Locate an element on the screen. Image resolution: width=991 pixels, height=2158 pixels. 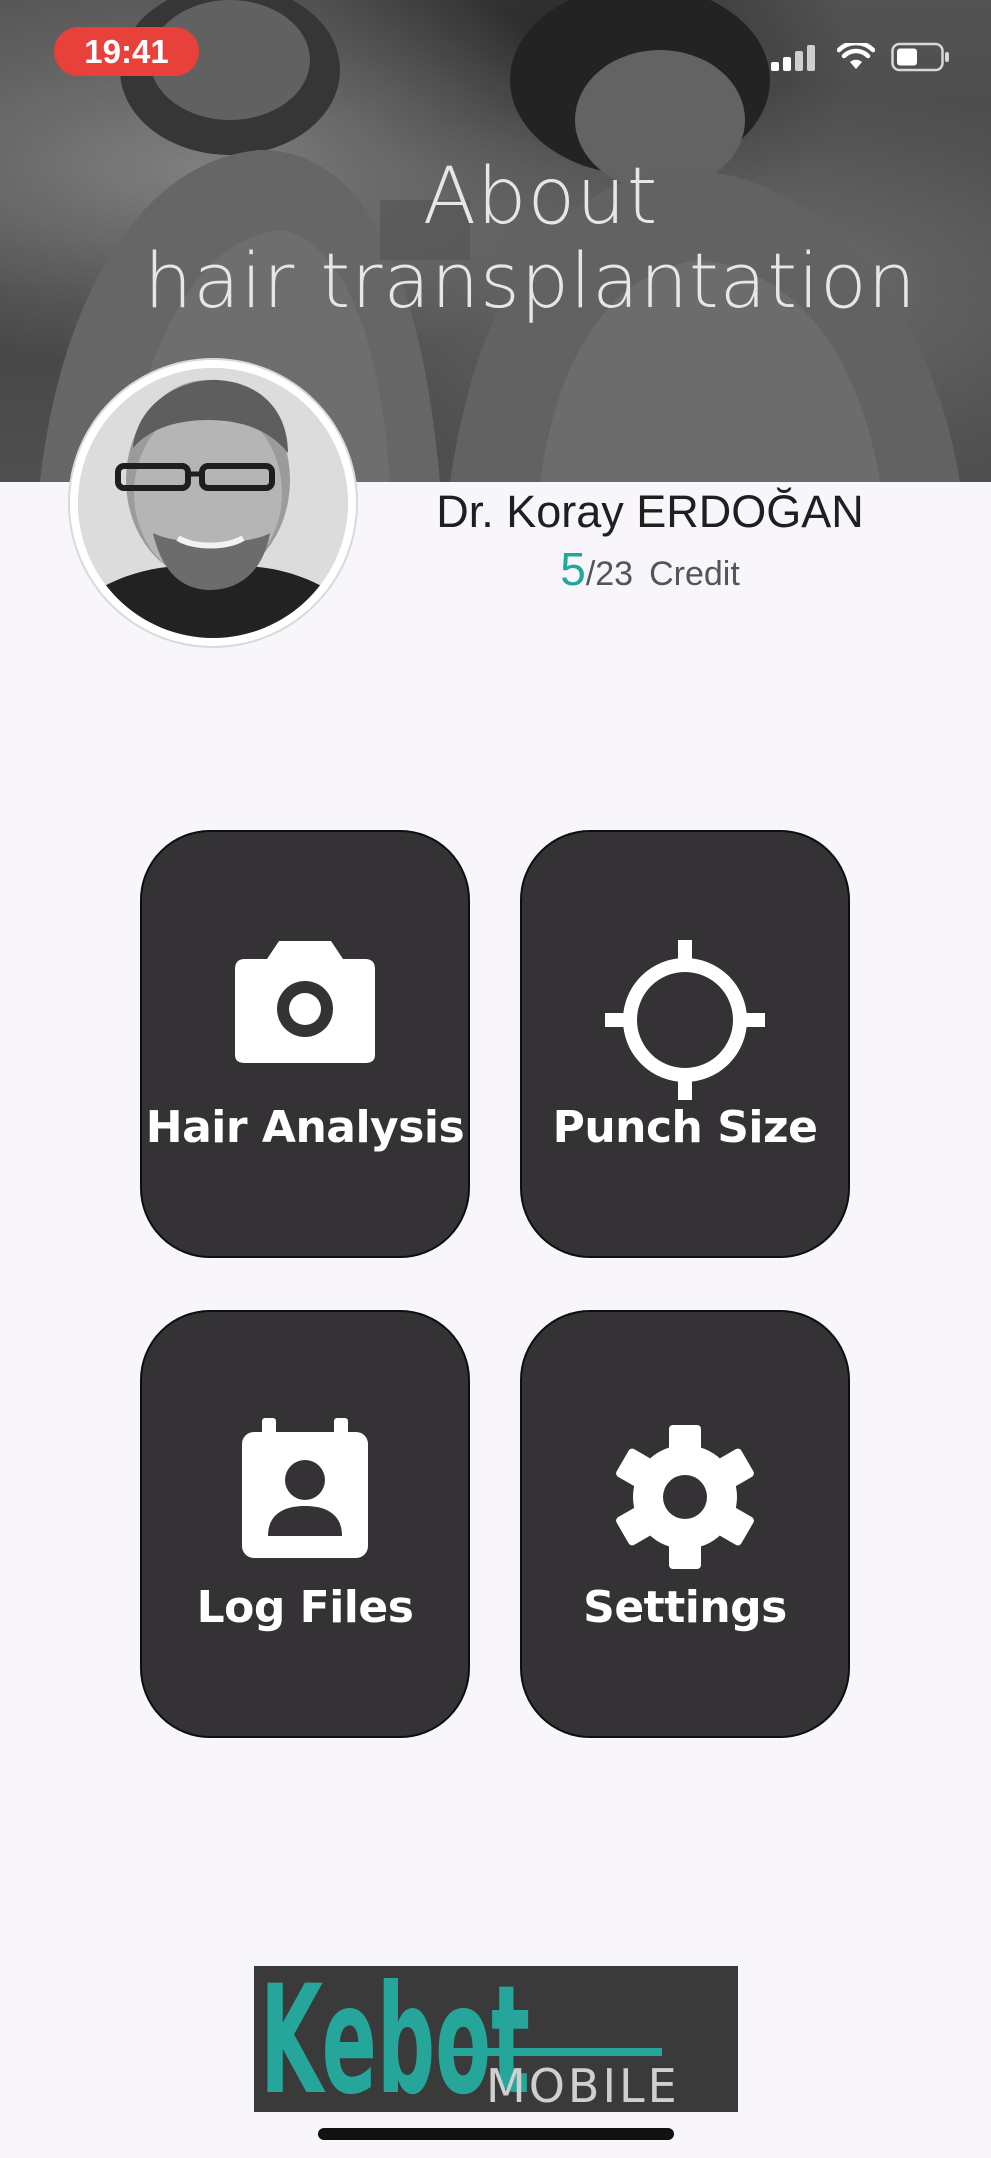
logo-brand-sub: MOBILE is located at coordinates (583, 2085).